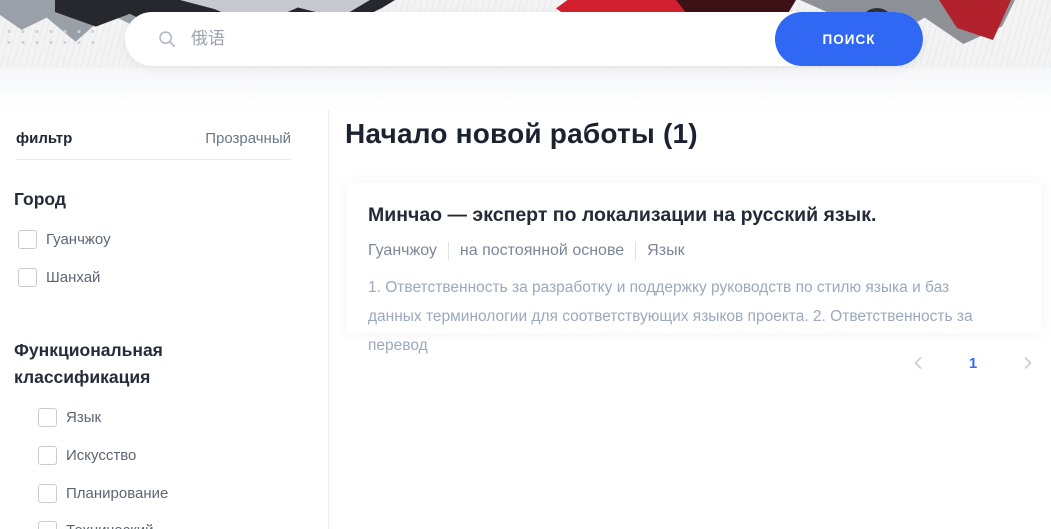 Image resolution: width=1051 pixels, height=529 pixels. What do you see at coordinates (482, 39) in the screenshot?
I see `search-input` at bounding box center [482, 39].